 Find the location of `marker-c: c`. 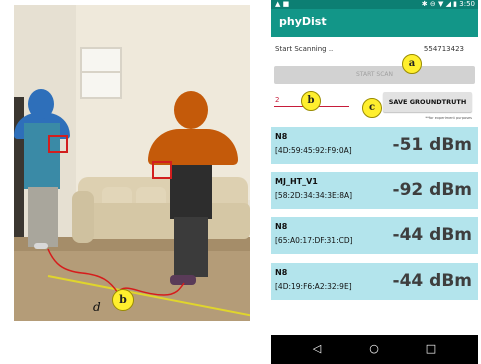

marker-c: c is located at coordinates (372, 108).